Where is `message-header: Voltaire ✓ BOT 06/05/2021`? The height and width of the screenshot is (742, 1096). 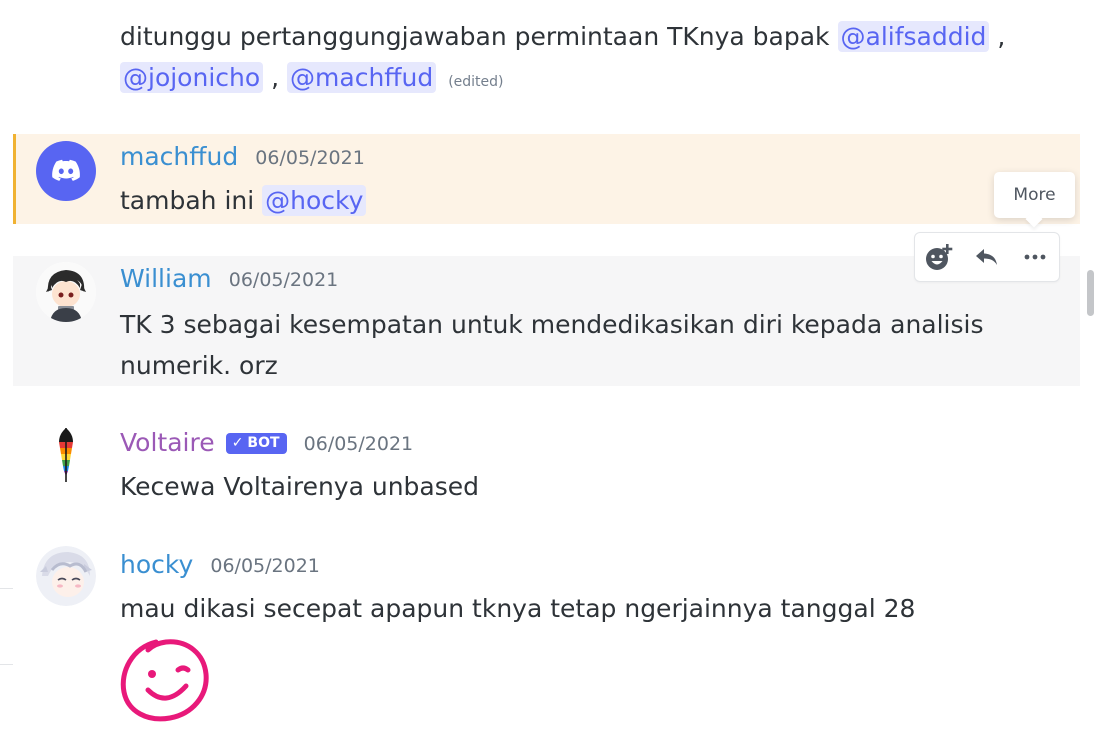 message-header: Voltaire ✓ BOT 06/05/2021 is located at coordinates (266, 443).